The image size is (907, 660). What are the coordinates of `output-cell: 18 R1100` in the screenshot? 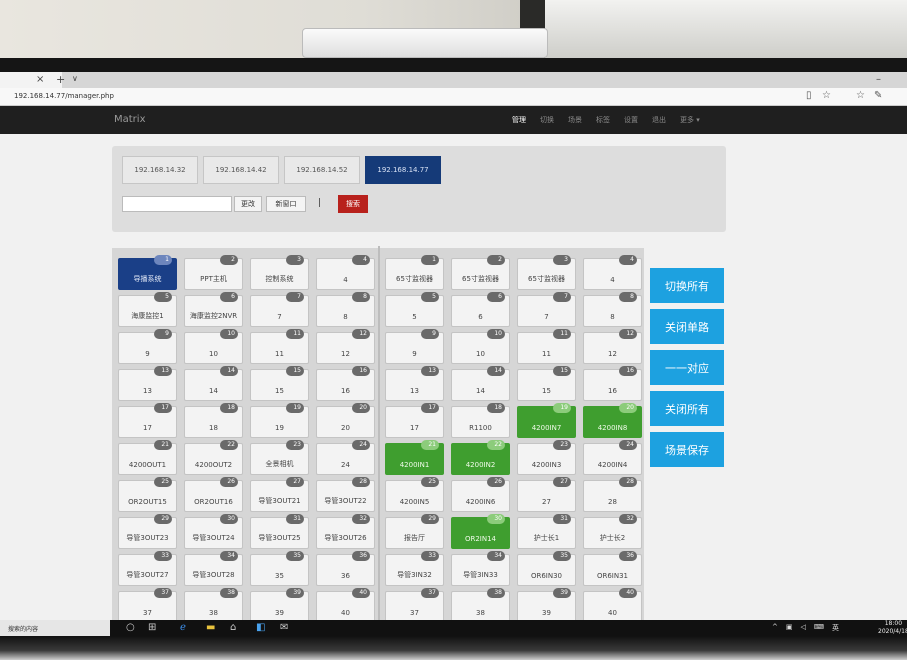 It's located at (480, 420).